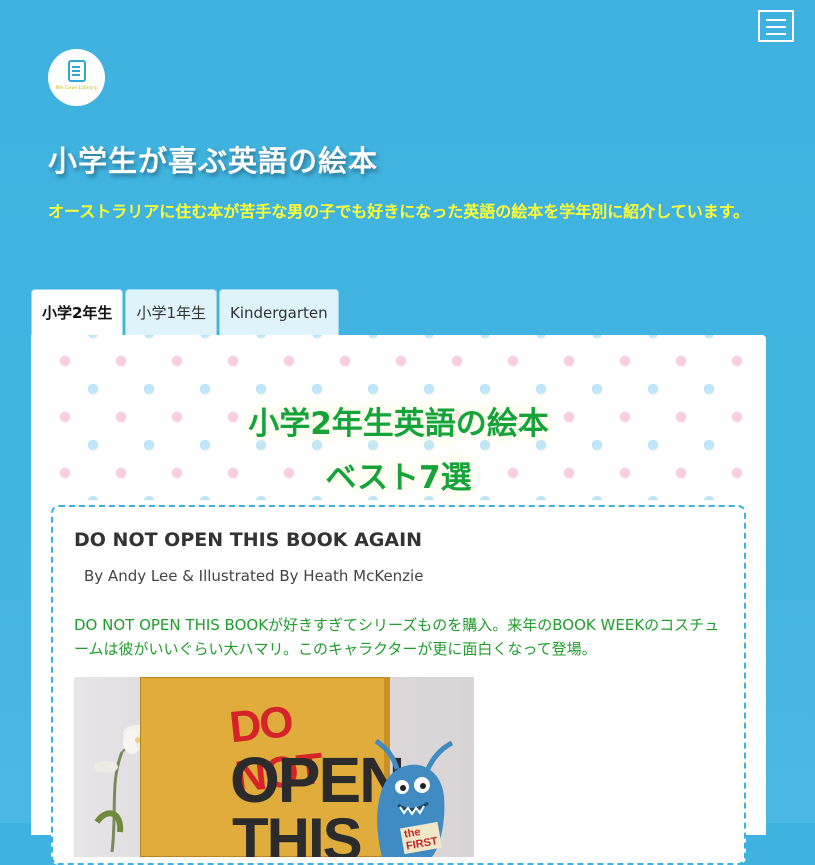 This screenshot has height=865, width=815. I want to click on book-cover-photo: DO NOT OPEN THIS the FIRST, so click(274, 767).